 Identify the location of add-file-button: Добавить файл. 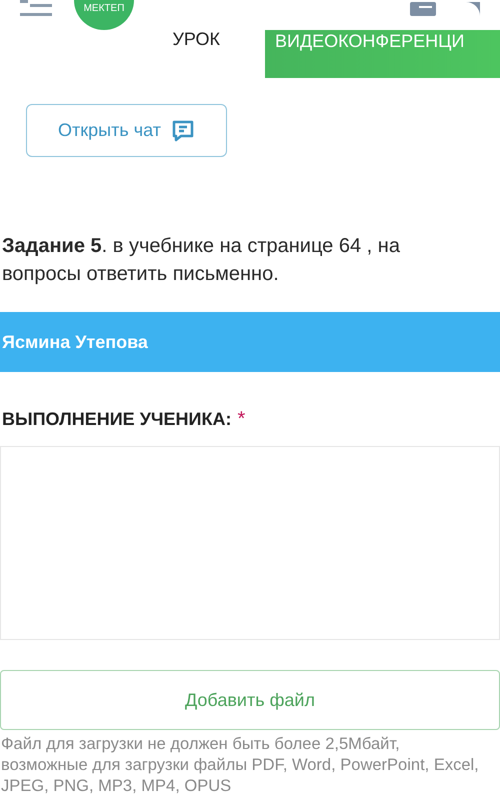
(250, 700).